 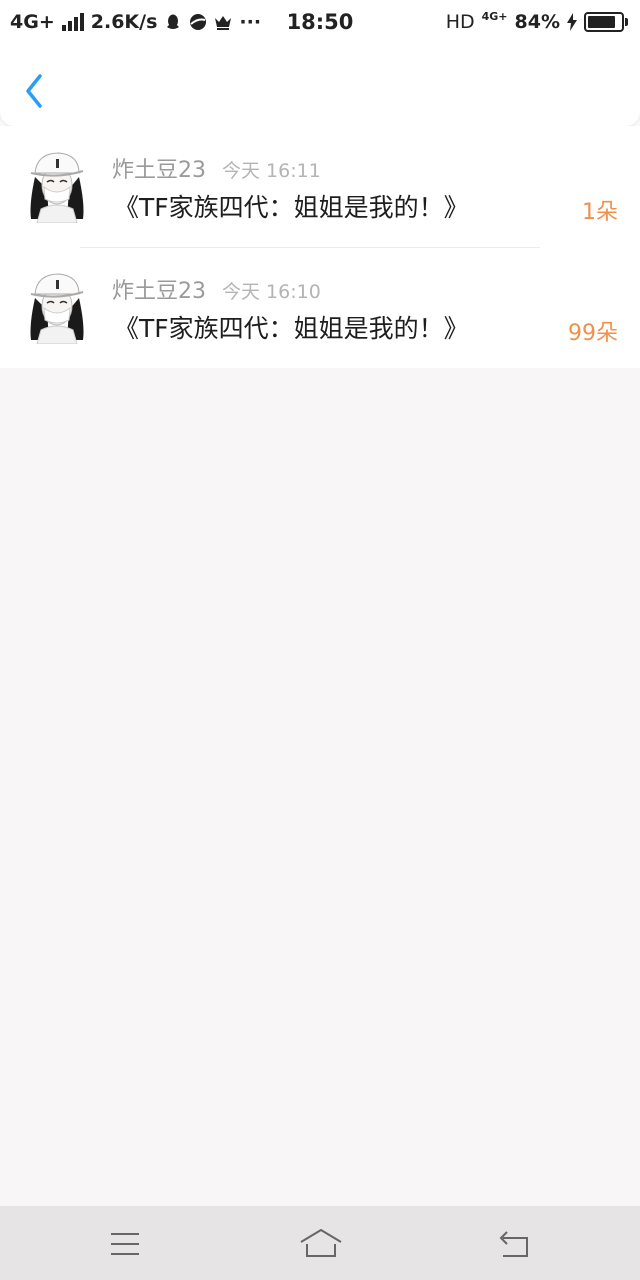 I want to click on system-nav-bar, so click(x=320, y=1243).